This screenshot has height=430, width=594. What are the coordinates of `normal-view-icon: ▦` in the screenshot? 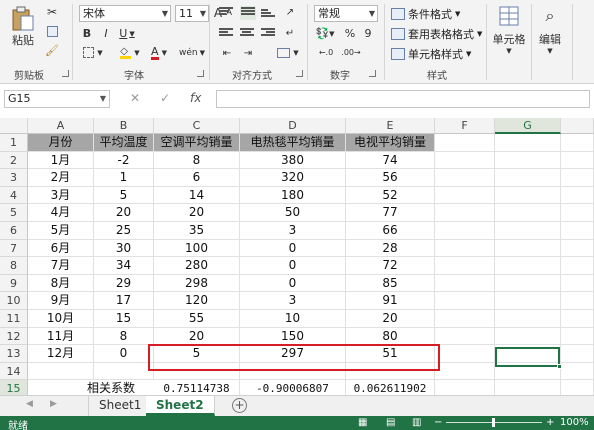 It's located at (362, 422).